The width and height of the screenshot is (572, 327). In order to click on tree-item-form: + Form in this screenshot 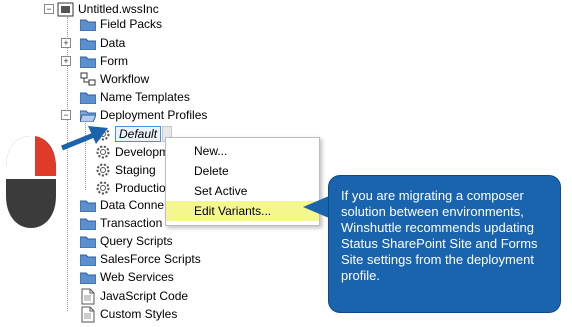, I will do `click(94, 61)`.